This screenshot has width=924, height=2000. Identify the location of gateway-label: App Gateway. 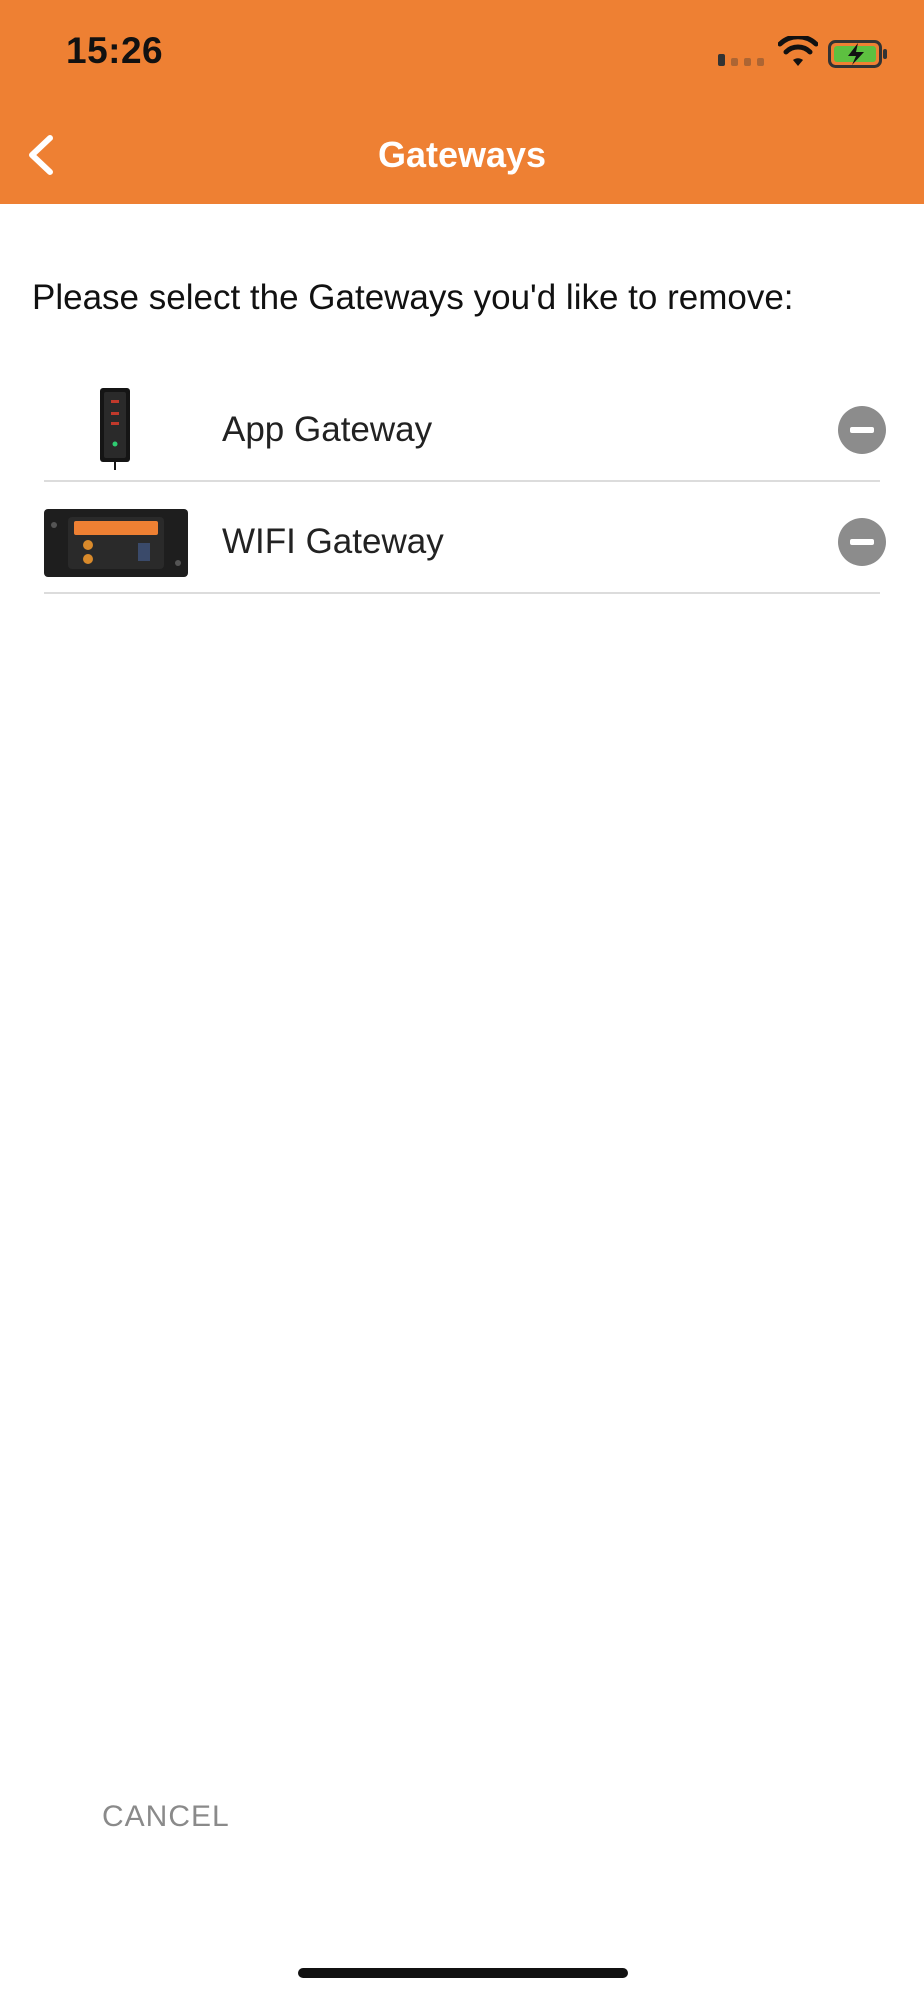
(327, 429).